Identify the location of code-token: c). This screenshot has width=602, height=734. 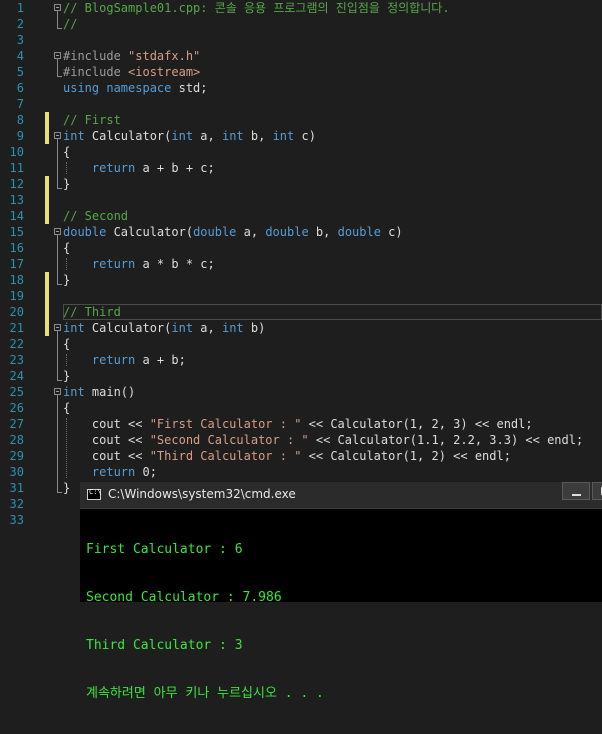
(305, 136).